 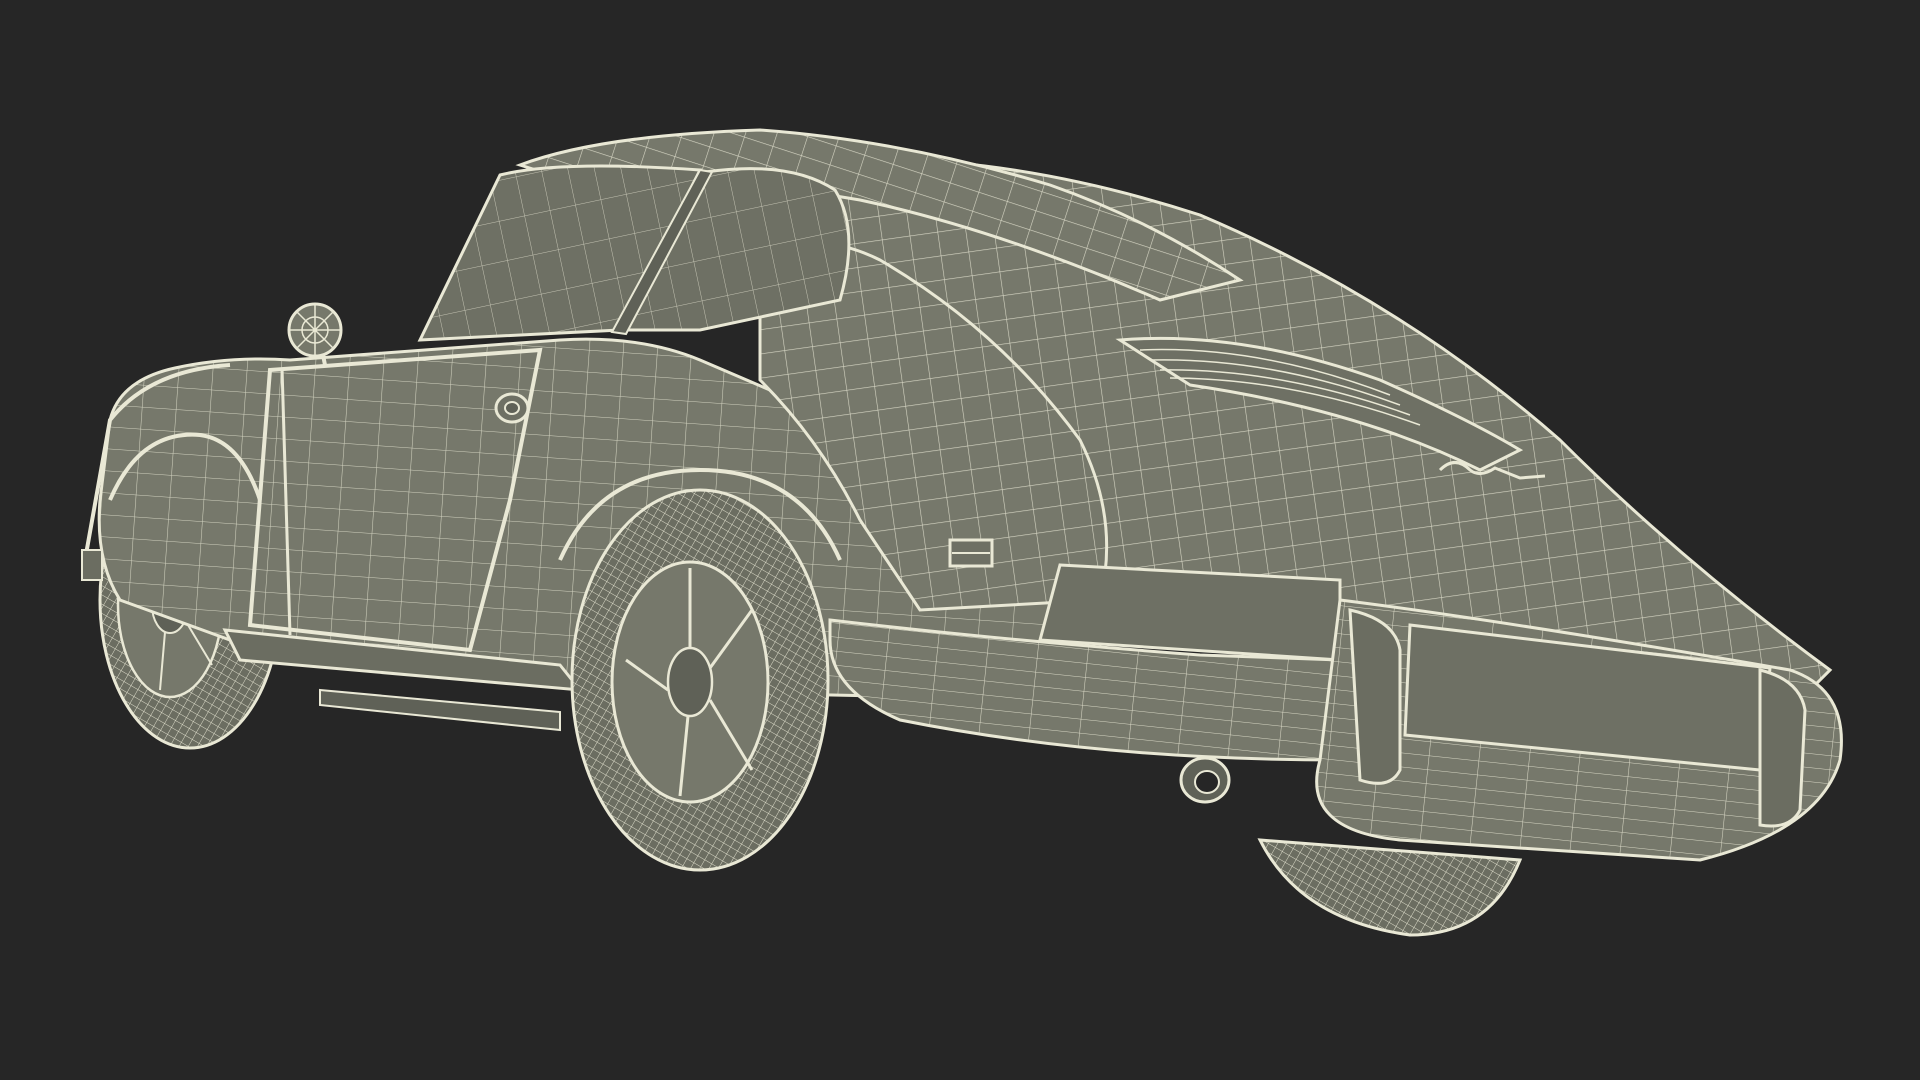 What do you see at coordinates (1375, 696) in the screenshot?
I see `bumper-overrider-left` at bounding box center [1375, 696].